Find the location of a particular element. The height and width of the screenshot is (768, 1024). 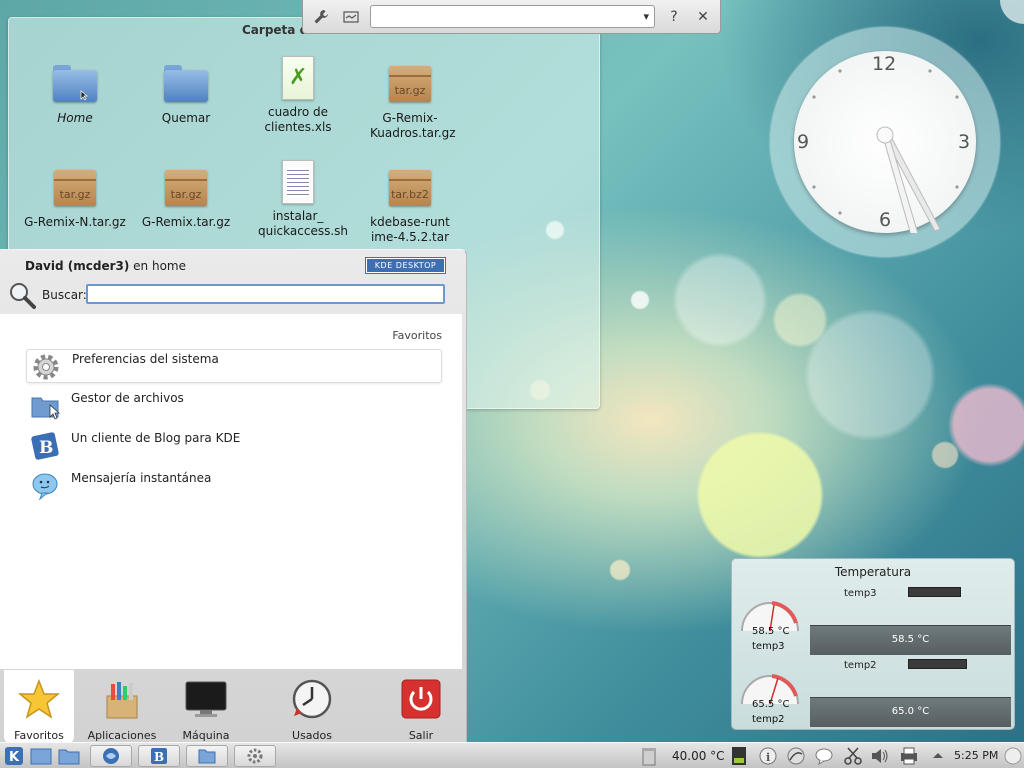

panel-toolbox-icon is located at coordinates (1013, 756).